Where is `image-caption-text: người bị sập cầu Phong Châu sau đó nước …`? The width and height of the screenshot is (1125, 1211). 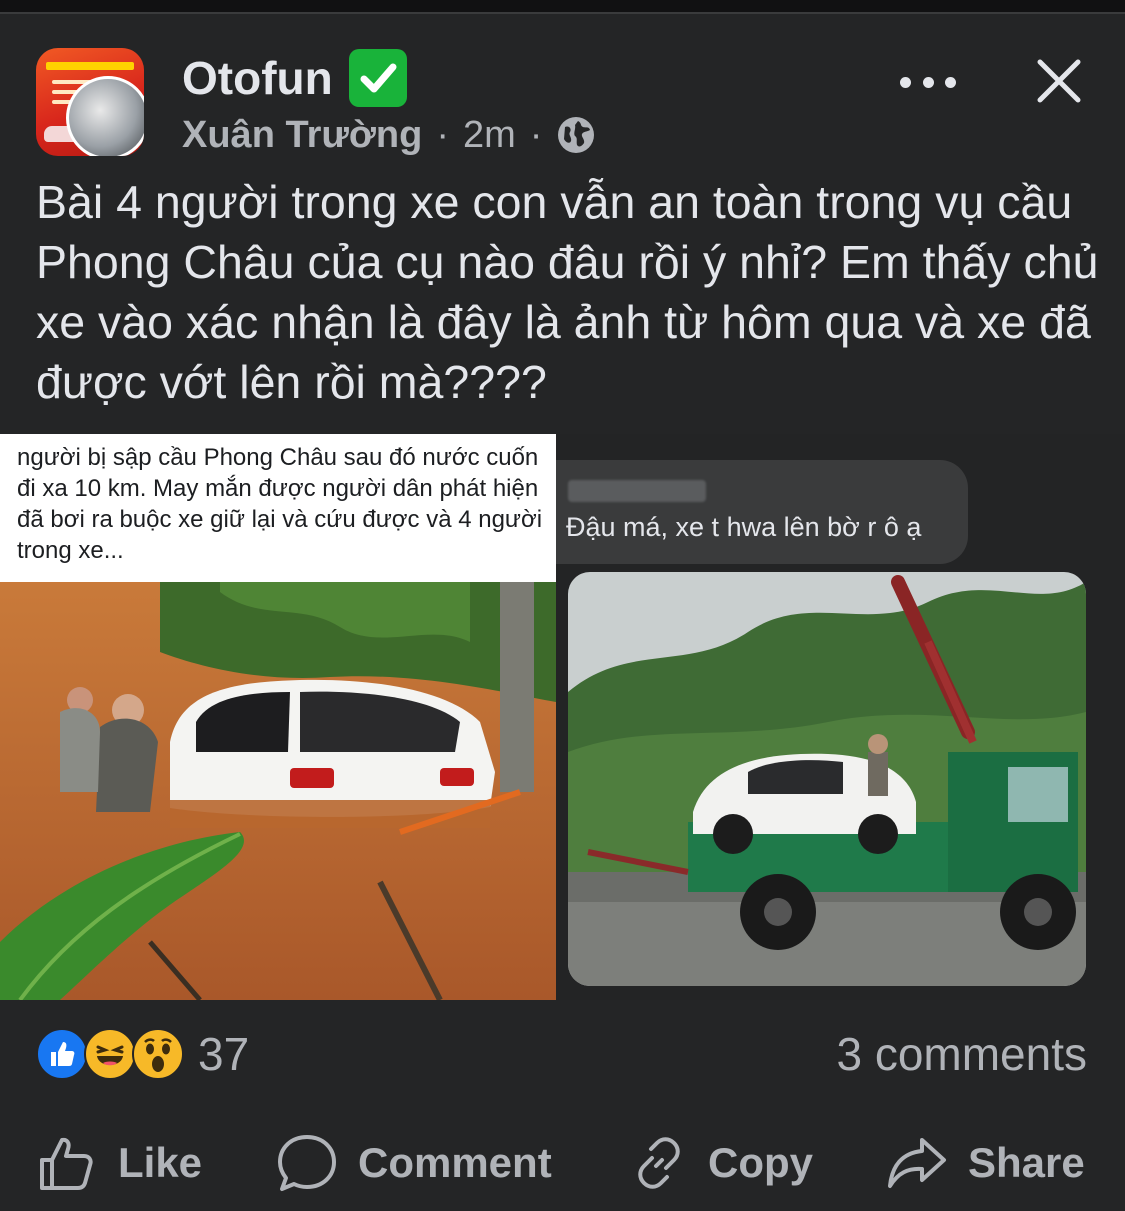
image-caption-text: người bị sập cầu Phong Châu sau đó nước … is located at coordinates (280, 504).